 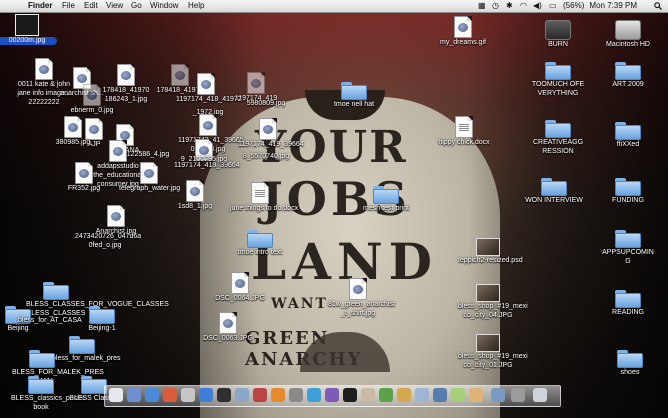 What do you see at coordinates (368, 395) in the screenshot?
I see `textedit-dock-icon` at bounding box center [368, 395].